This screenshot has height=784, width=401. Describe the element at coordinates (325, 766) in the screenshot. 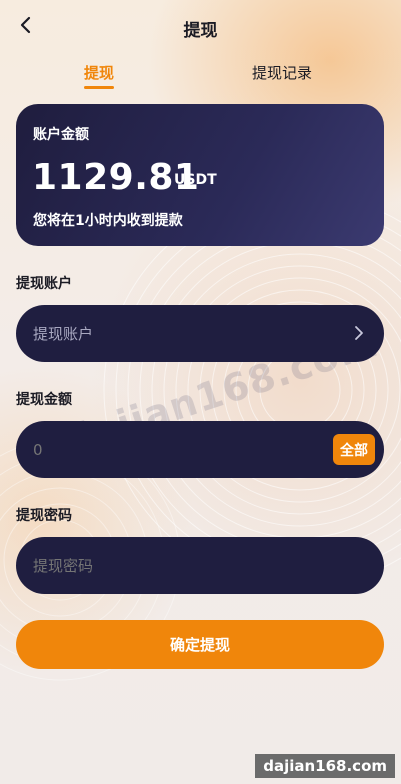

I see `footer-watermark-badge: dajian168.com` at that location.